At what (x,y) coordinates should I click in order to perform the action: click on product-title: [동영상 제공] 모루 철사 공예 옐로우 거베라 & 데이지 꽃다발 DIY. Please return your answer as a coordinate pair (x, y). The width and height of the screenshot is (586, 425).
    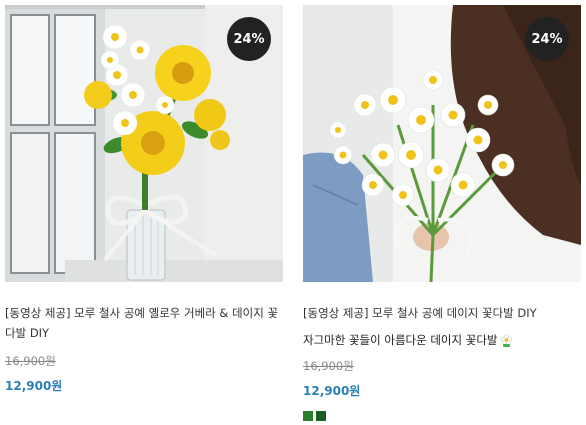
    Looking at the image, I should click on (144, 323).